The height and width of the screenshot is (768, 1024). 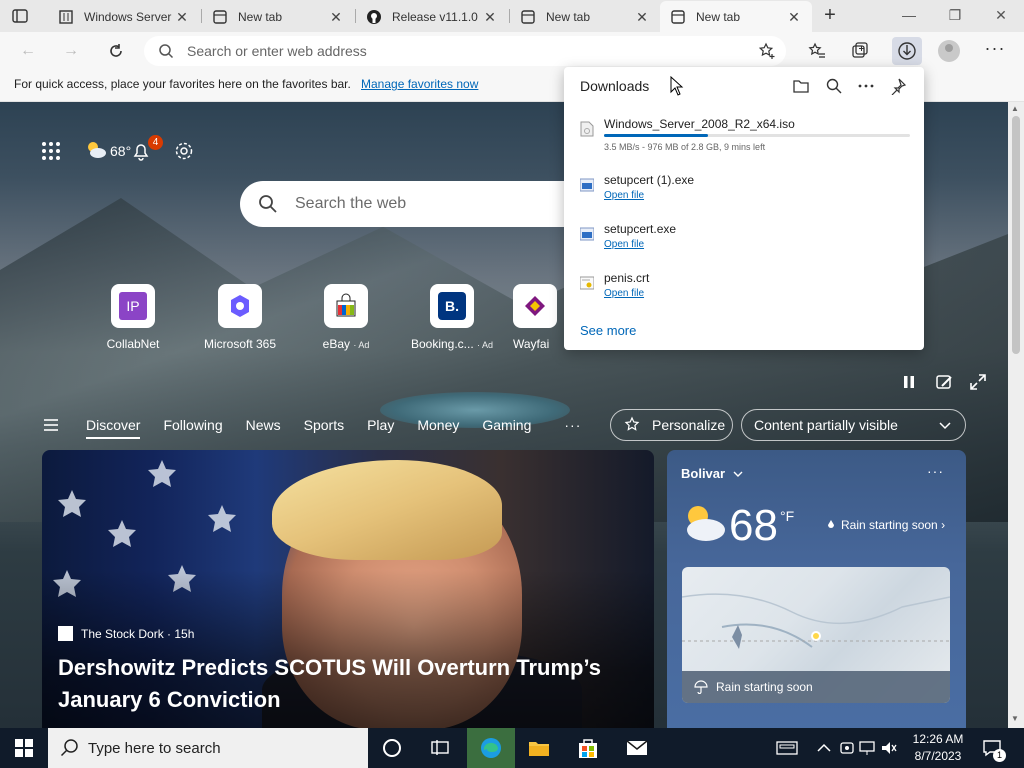 I want to click on cortana-button, so click(x=392, y=748).